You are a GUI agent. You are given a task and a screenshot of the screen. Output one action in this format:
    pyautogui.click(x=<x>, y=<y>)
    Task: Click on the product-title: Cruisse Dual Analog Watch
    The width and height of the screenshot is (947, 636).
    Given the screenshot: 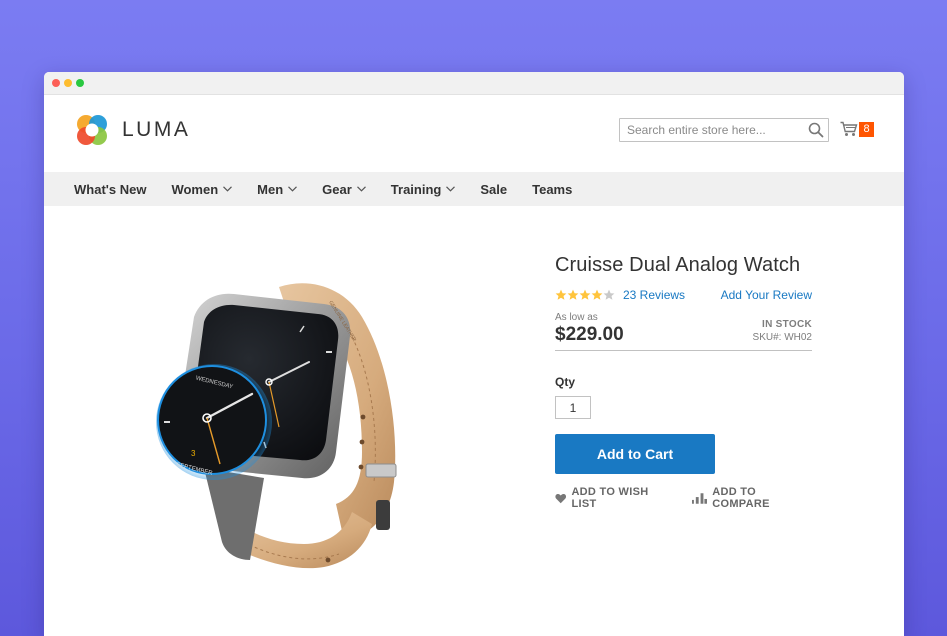 What is the action you would take?
    pyautogui.click(x=678, y=265)
    